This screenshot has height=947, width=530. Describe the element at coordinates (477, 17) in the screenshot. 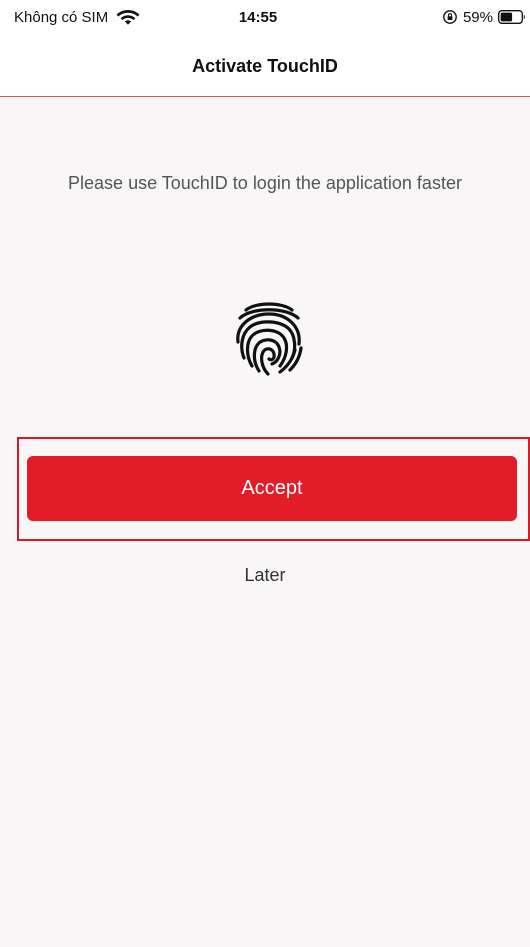

I see `battery-percentage: 59%` at that location.